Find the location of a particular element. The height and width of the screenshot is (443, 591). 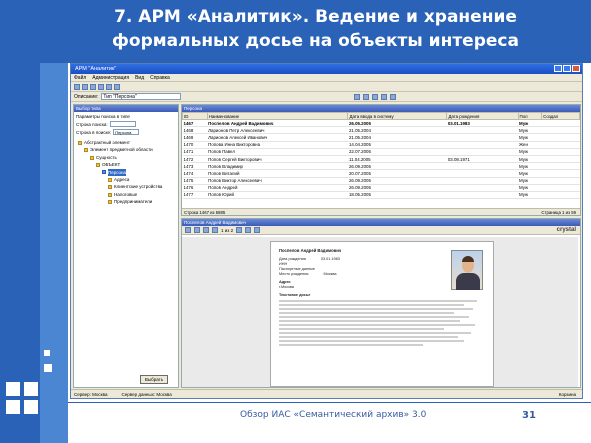

column-header: Создал is located at coordinates (560, 116).